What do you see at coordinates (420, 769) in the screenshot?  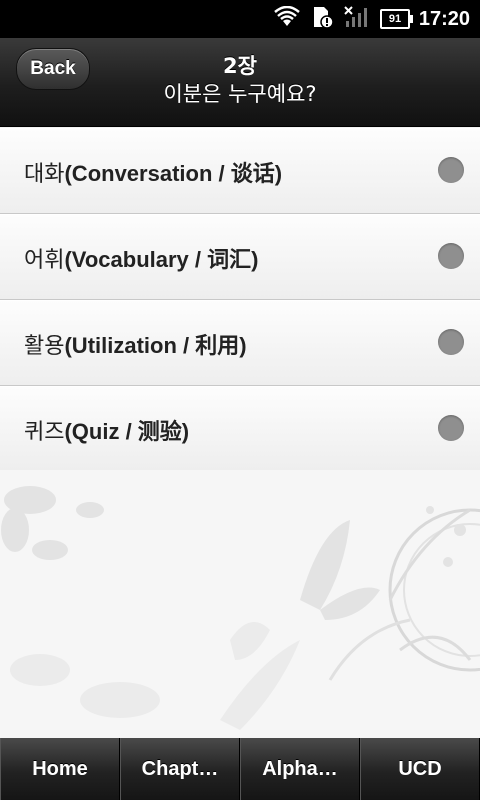 I see `tab-ucd: UCD` at bounding box center [420, 769].